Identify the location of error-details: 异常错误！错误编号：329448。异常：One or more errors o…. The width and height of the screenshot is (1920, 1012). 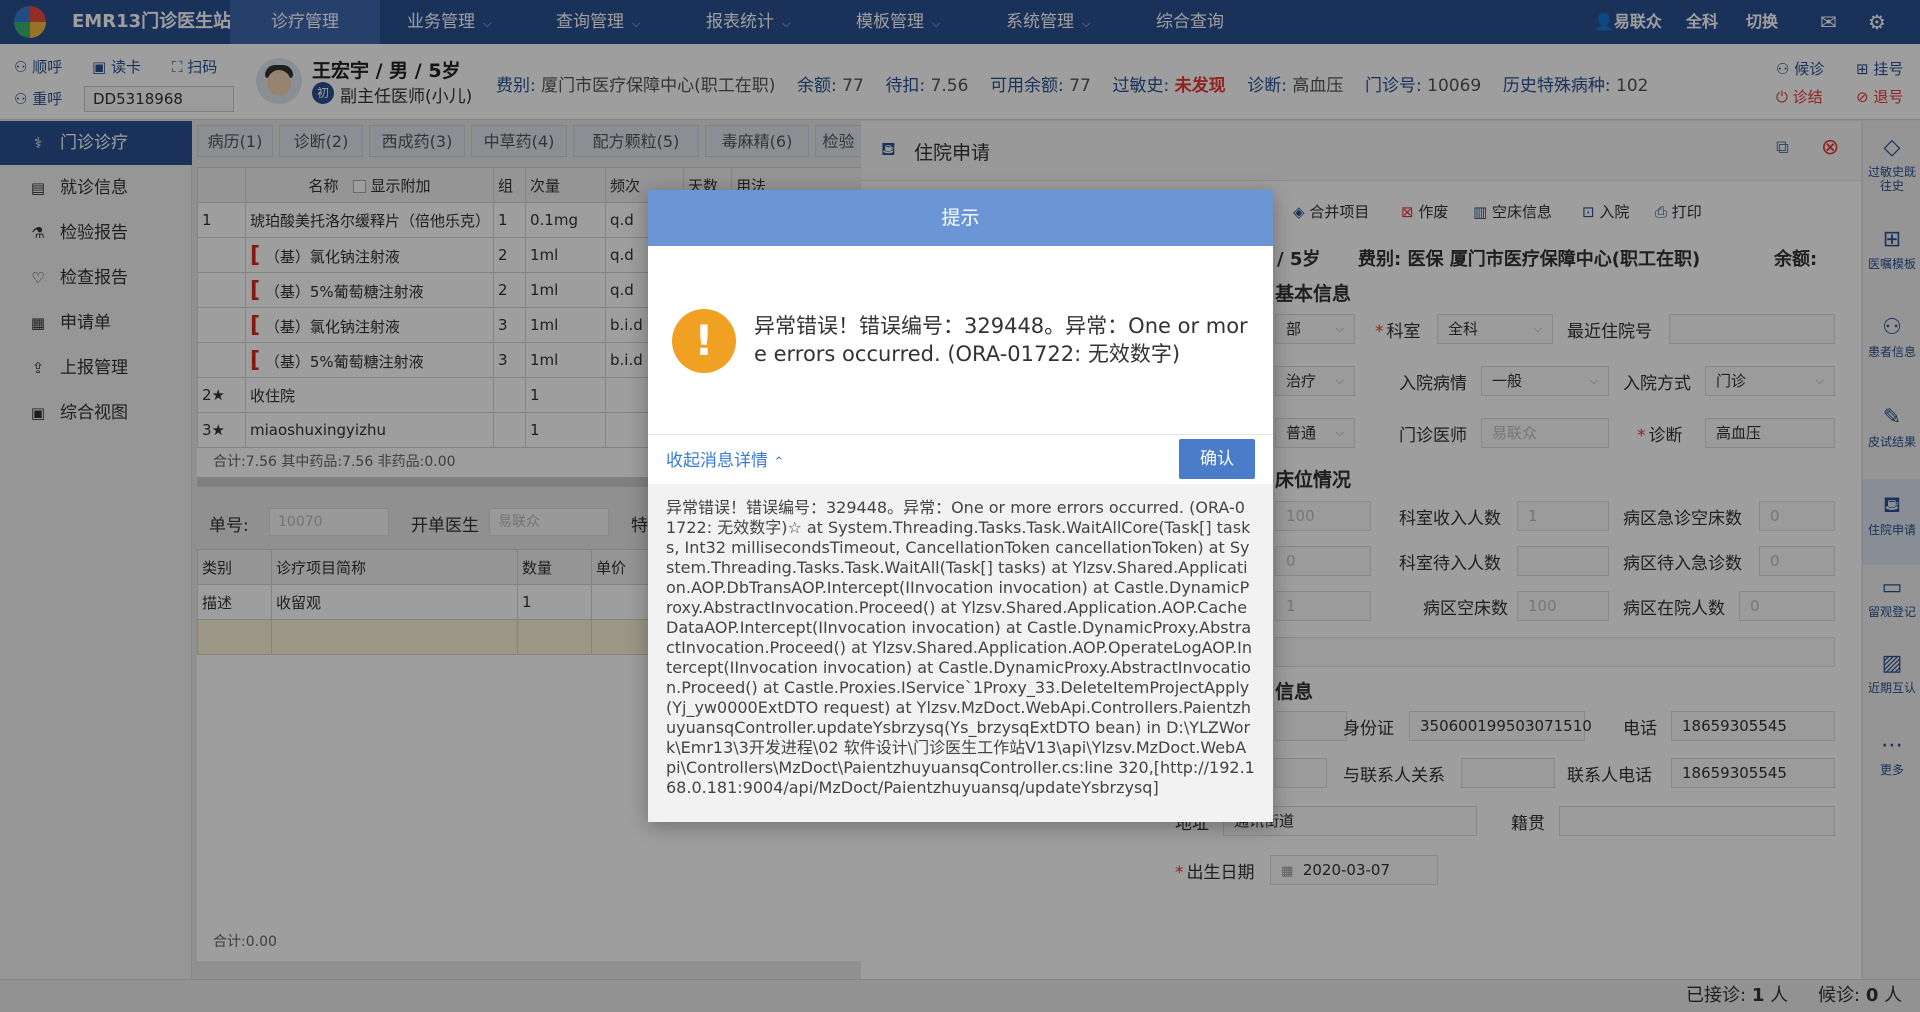
(960, 653).